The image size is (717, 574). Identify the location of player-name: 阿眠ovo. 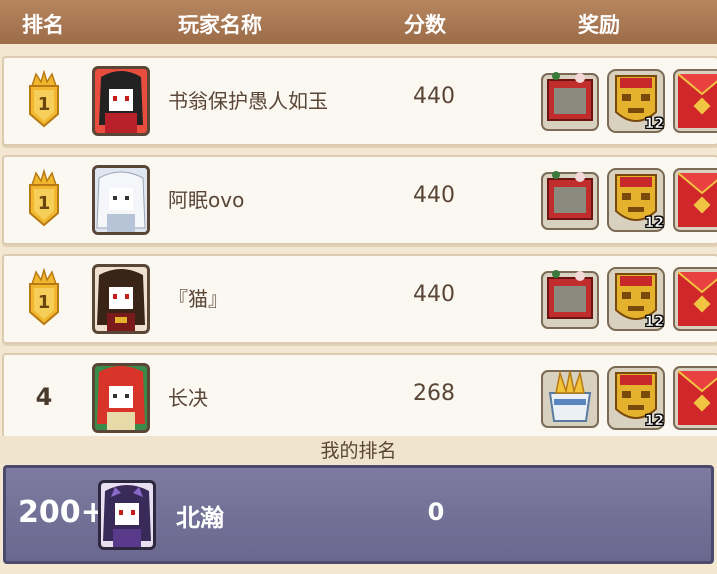
(206, 200).